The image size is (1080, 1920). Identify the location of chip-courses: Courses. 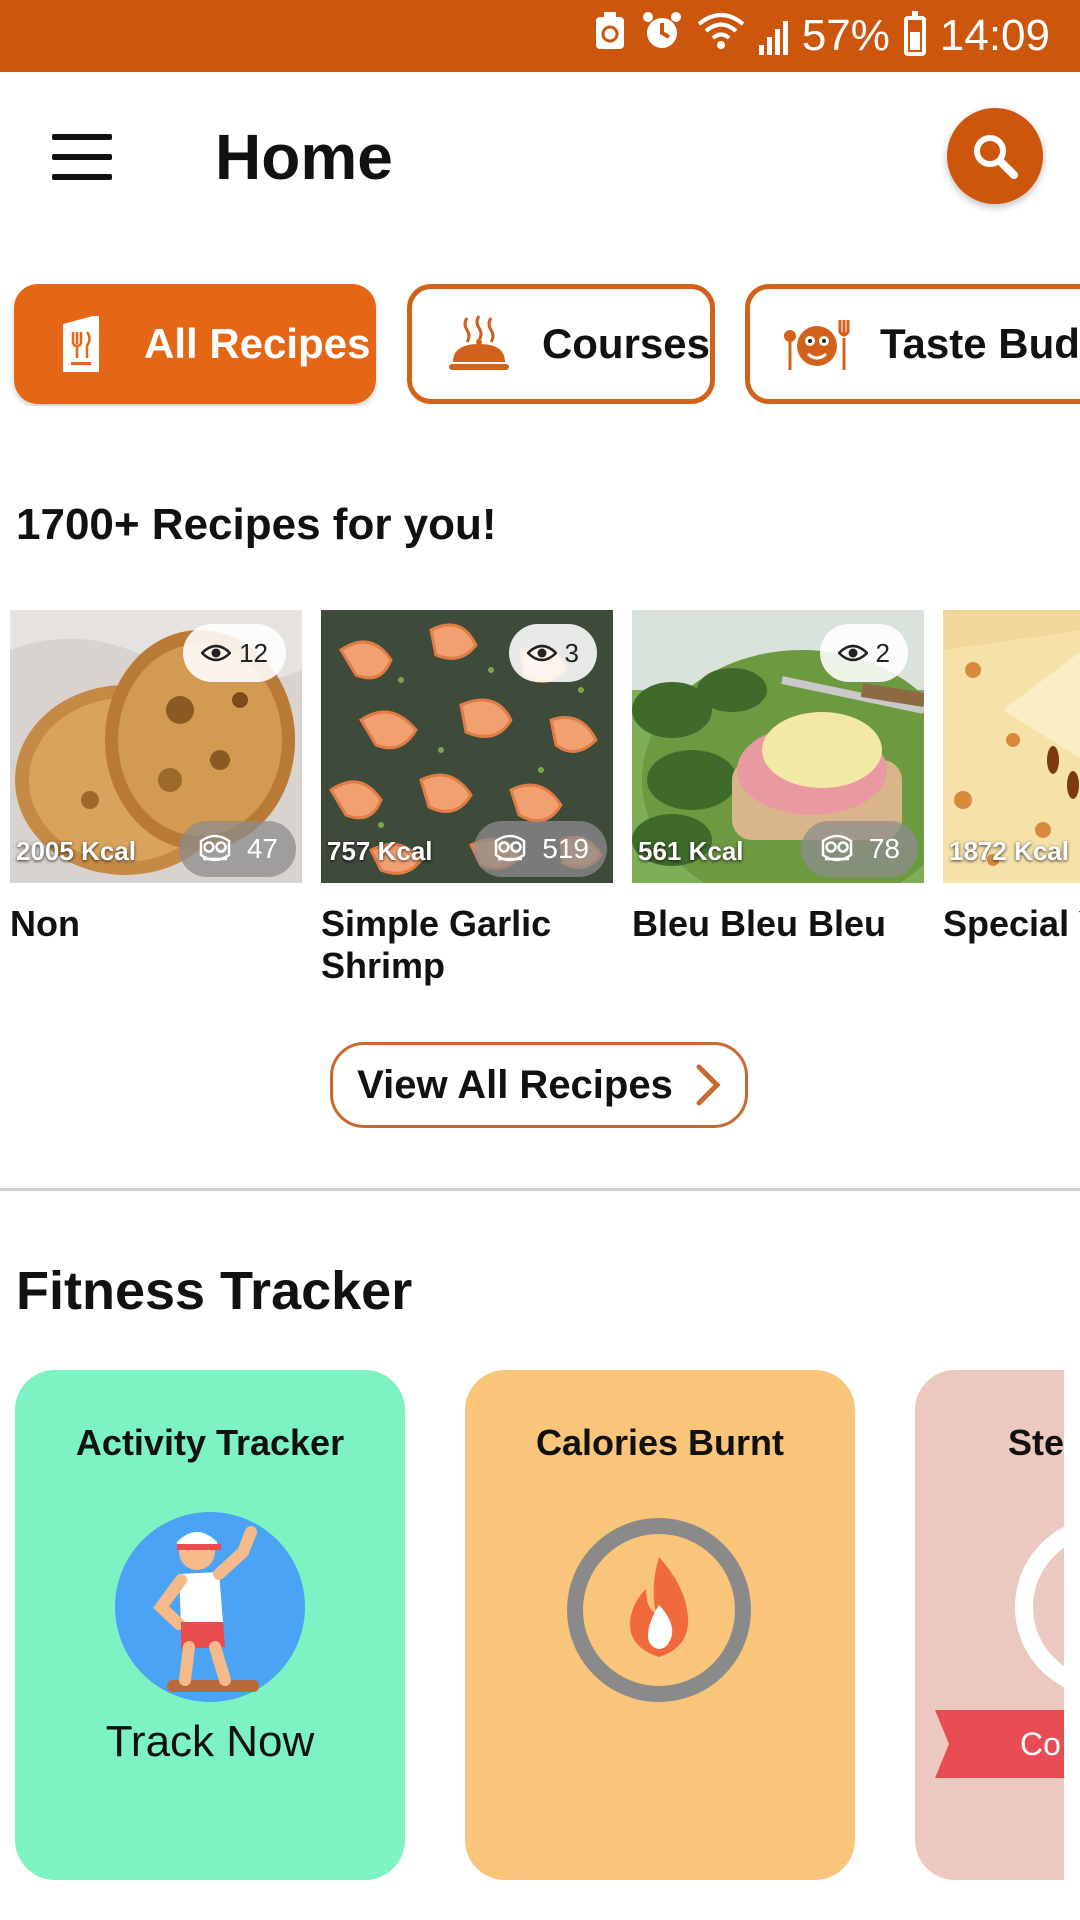
(561, 344).